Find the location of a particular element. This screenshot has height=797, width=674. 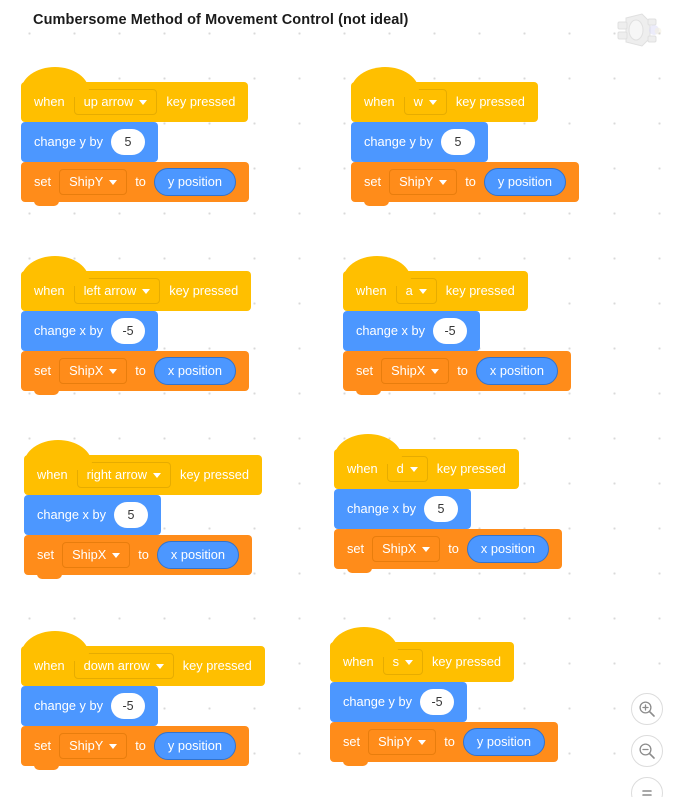

zoom-in-button is located at coordinates (647, 709).